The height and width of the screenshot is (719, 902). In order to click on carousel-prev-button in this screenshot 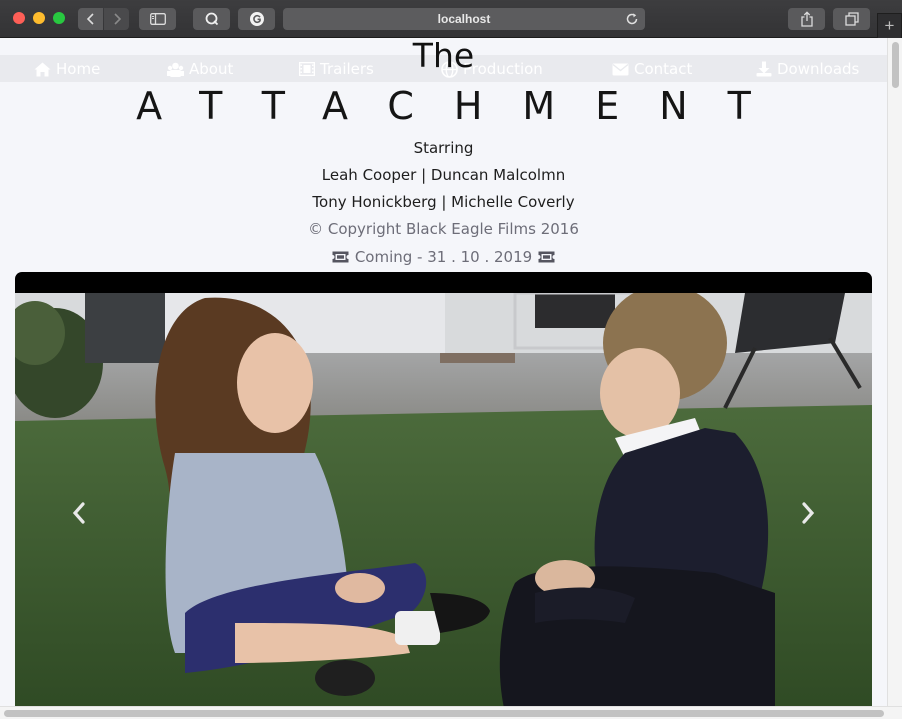, I will do `click(79, 513)`.